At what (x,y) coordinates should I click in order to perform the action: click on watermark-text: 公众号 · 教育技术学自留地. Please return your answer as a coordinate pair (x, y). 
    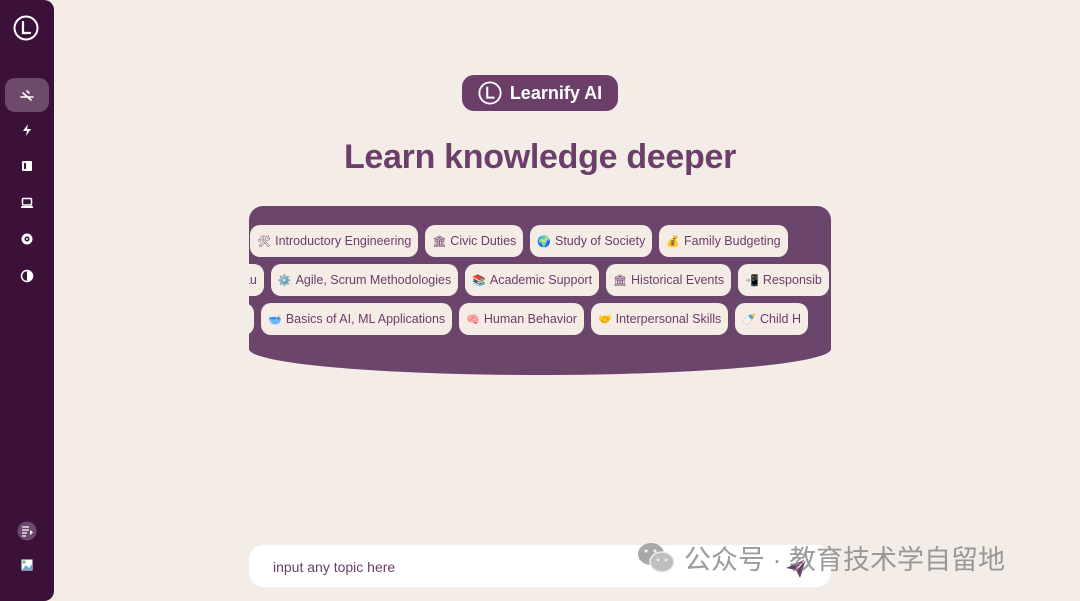
    Looking at the image, I should click on (844, 560).